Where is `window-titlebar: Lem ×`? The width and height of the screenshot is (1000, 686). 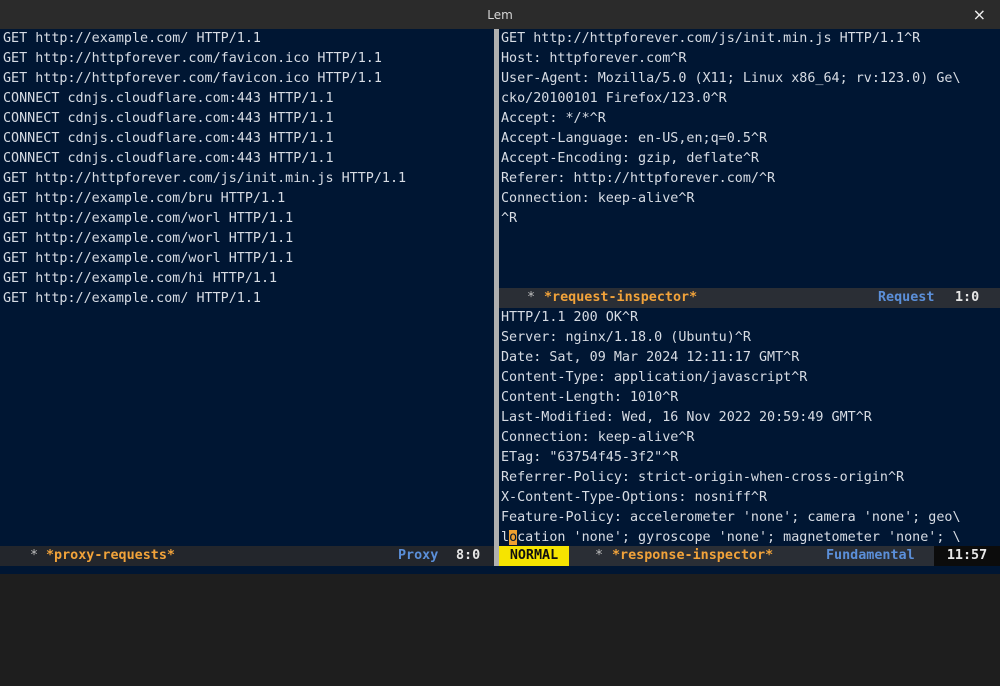
window-titlebar: Lem × is located at coordinates (500, 15).